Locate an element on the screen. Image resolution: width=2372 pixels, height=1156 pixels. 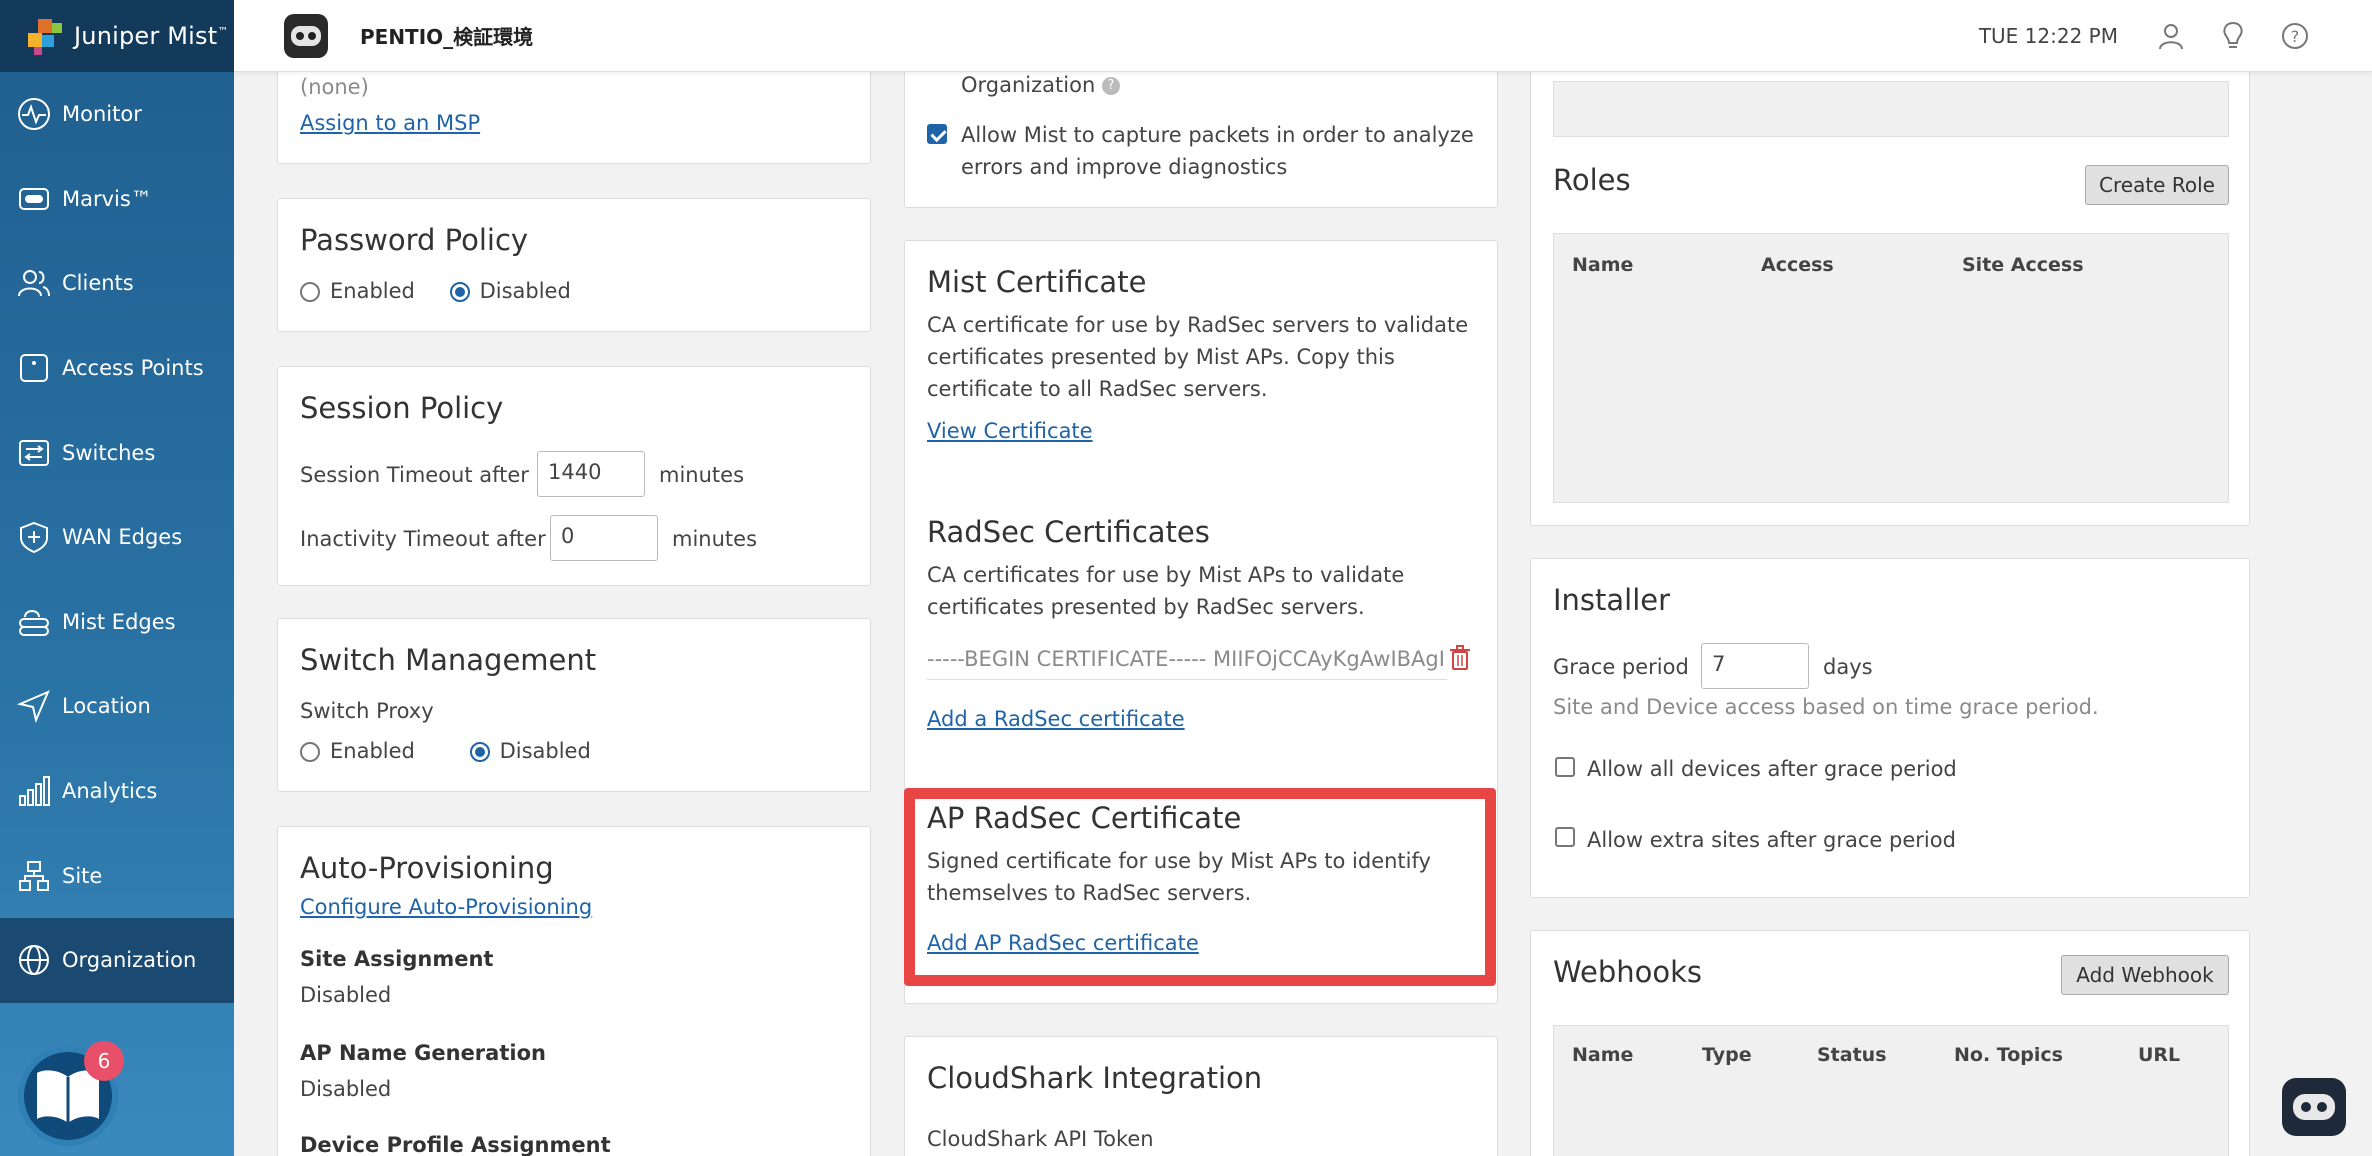
marvis-icon is located at coordinates (34, 199).